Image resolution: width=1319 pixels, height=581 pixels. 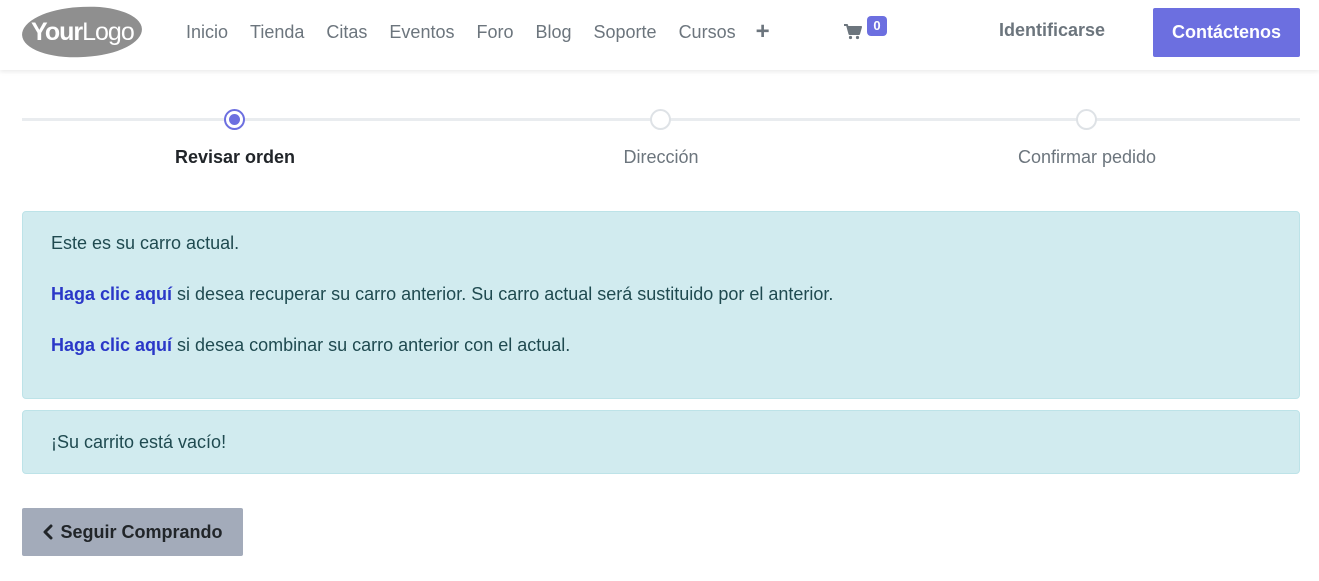 What do you see at coordinates (877, 26) in the screenshot?
I see `cart-count-badge: 0` at bounding box center [877, 26].